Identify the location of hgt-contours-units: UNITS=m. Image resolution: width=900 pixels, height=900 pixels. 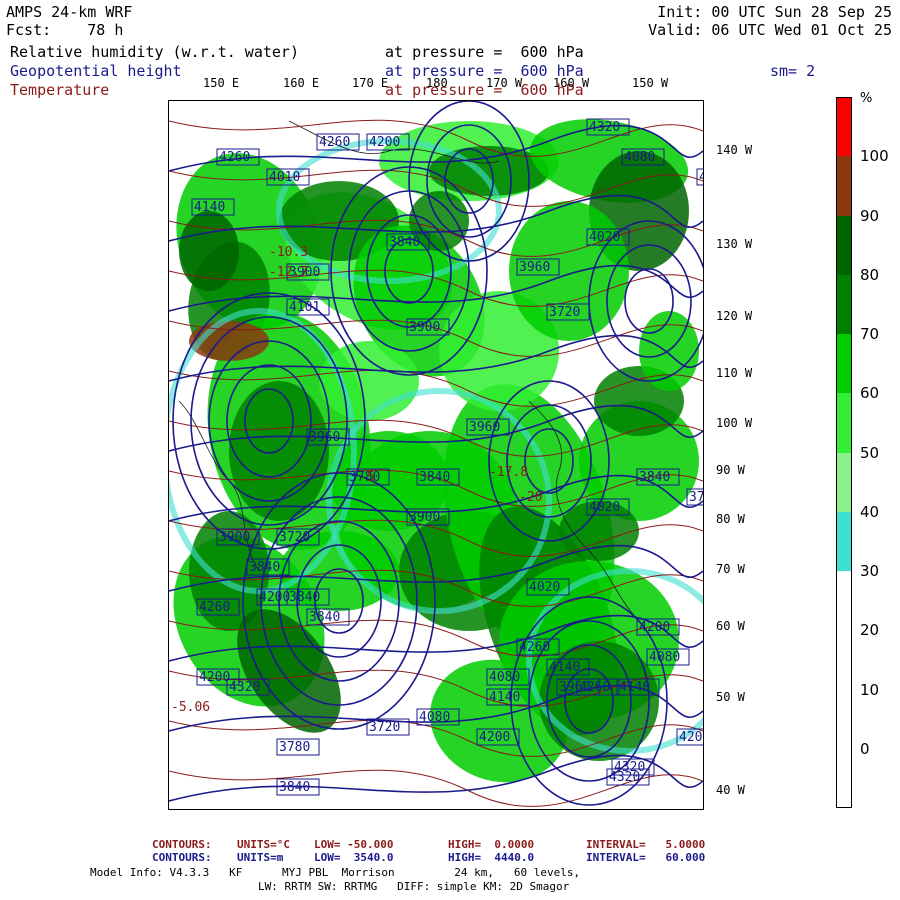
(260, 857).